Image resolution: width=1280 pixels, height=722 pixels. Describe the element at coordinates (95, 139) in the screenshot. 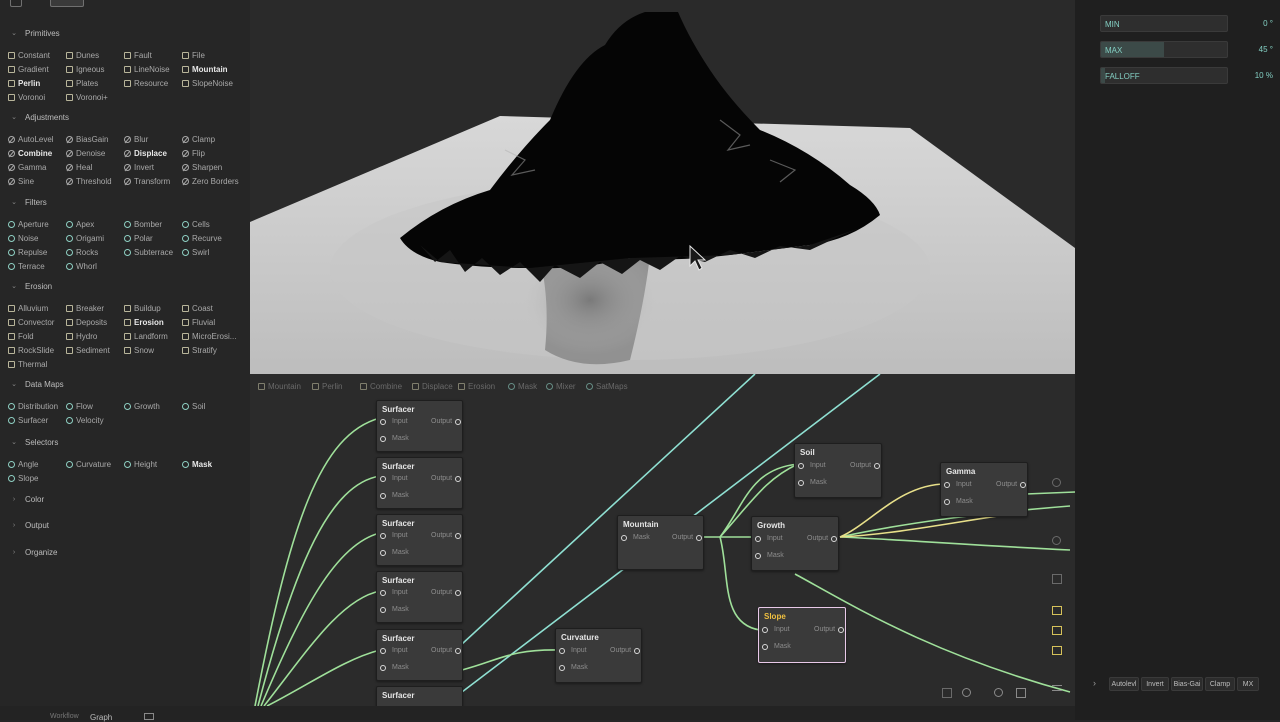

I see `library-item: BiasGain` at that location.